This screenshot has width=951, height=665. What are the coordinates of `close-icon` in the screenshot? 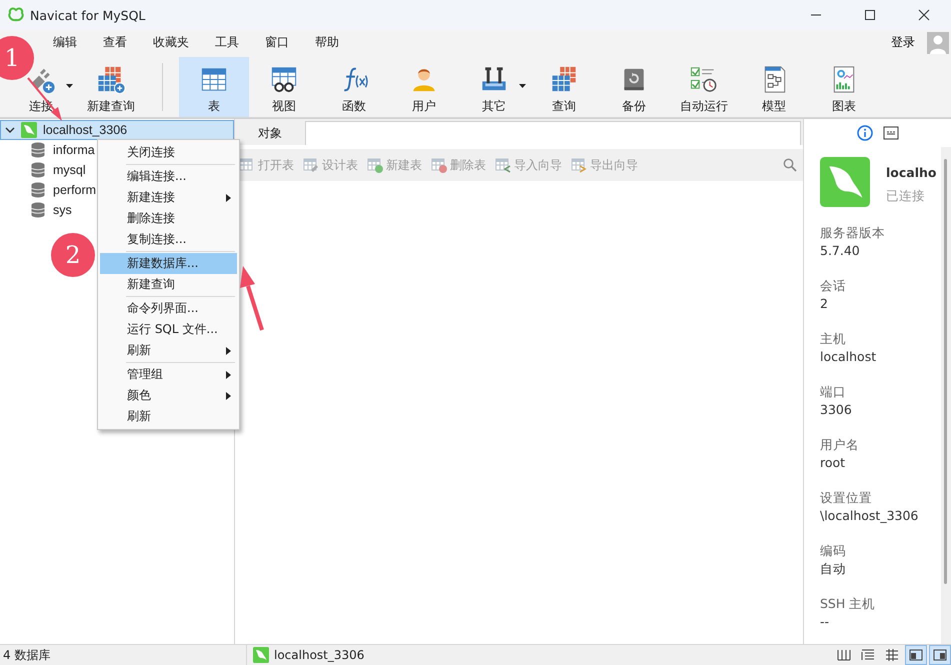 It's located at (924, 15).